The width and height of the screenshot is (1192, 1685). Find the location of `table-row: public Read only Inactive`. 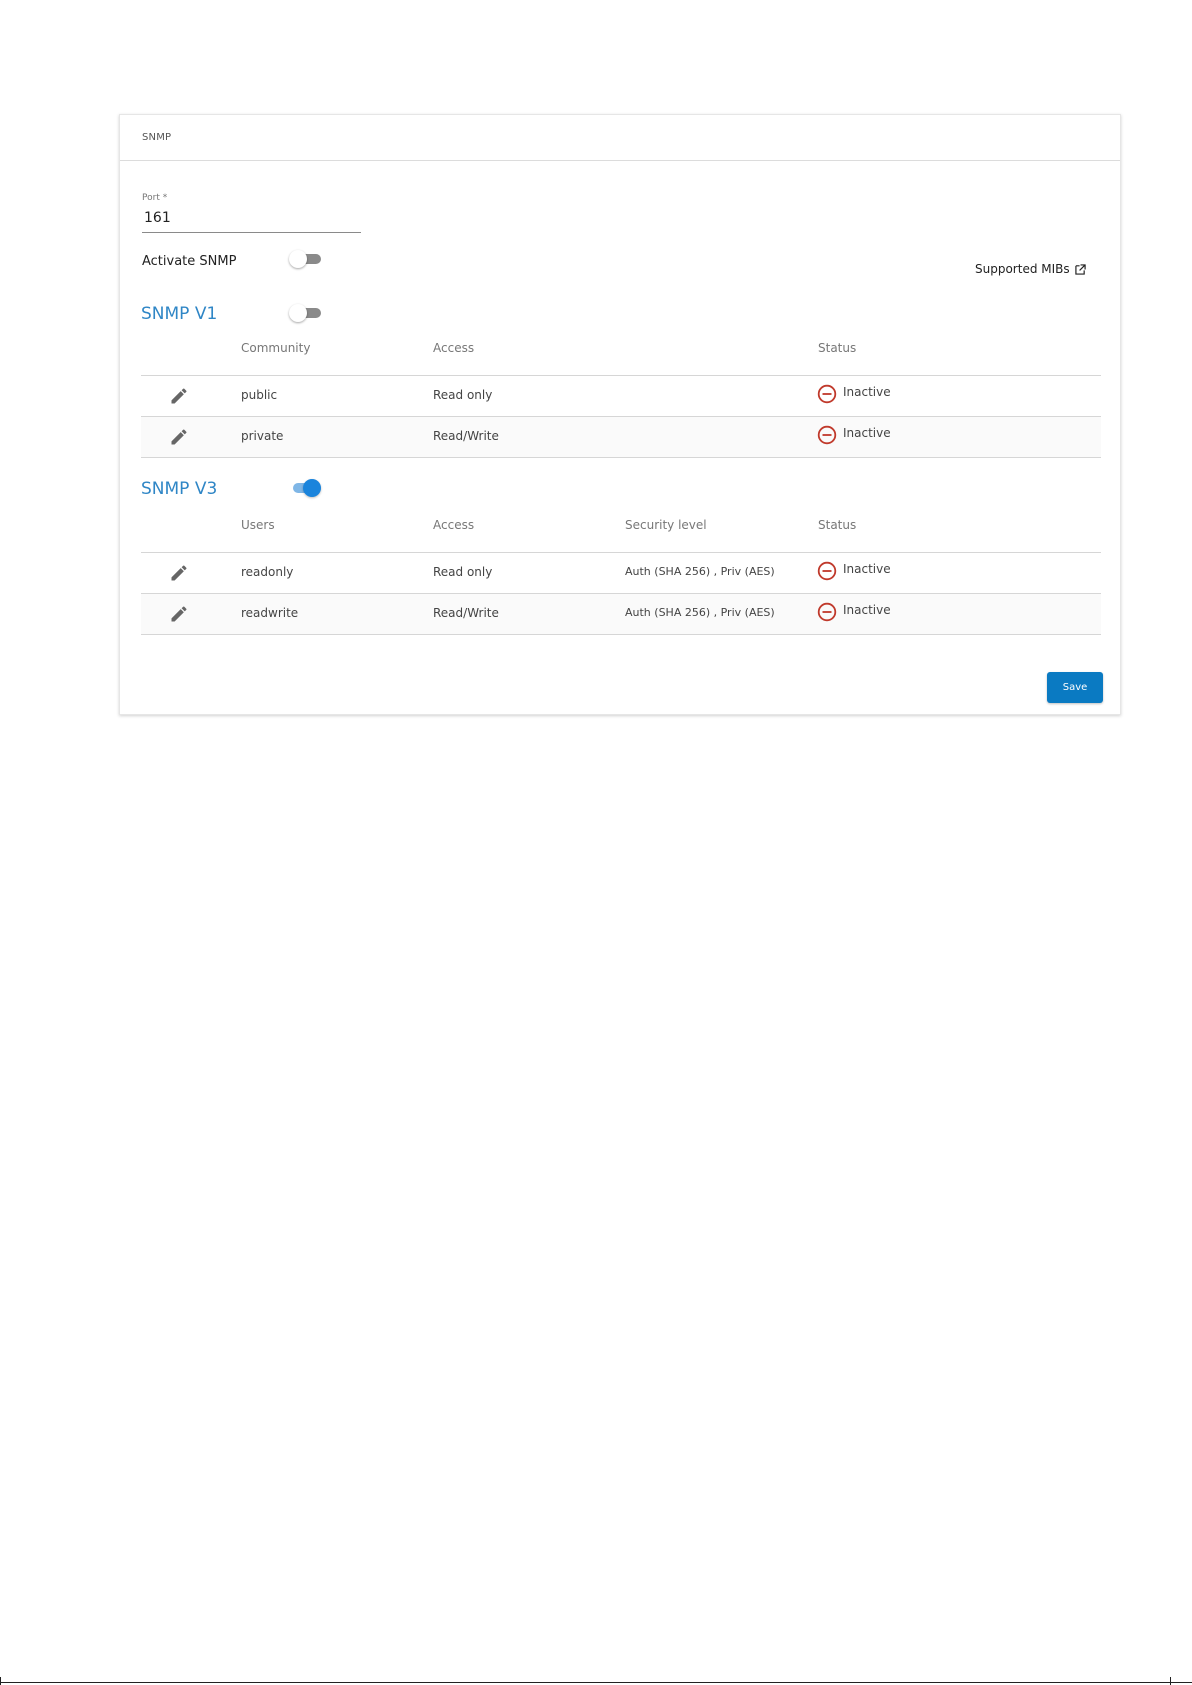

table-row: public Read only Inactive is located at coordinates (621, 396).